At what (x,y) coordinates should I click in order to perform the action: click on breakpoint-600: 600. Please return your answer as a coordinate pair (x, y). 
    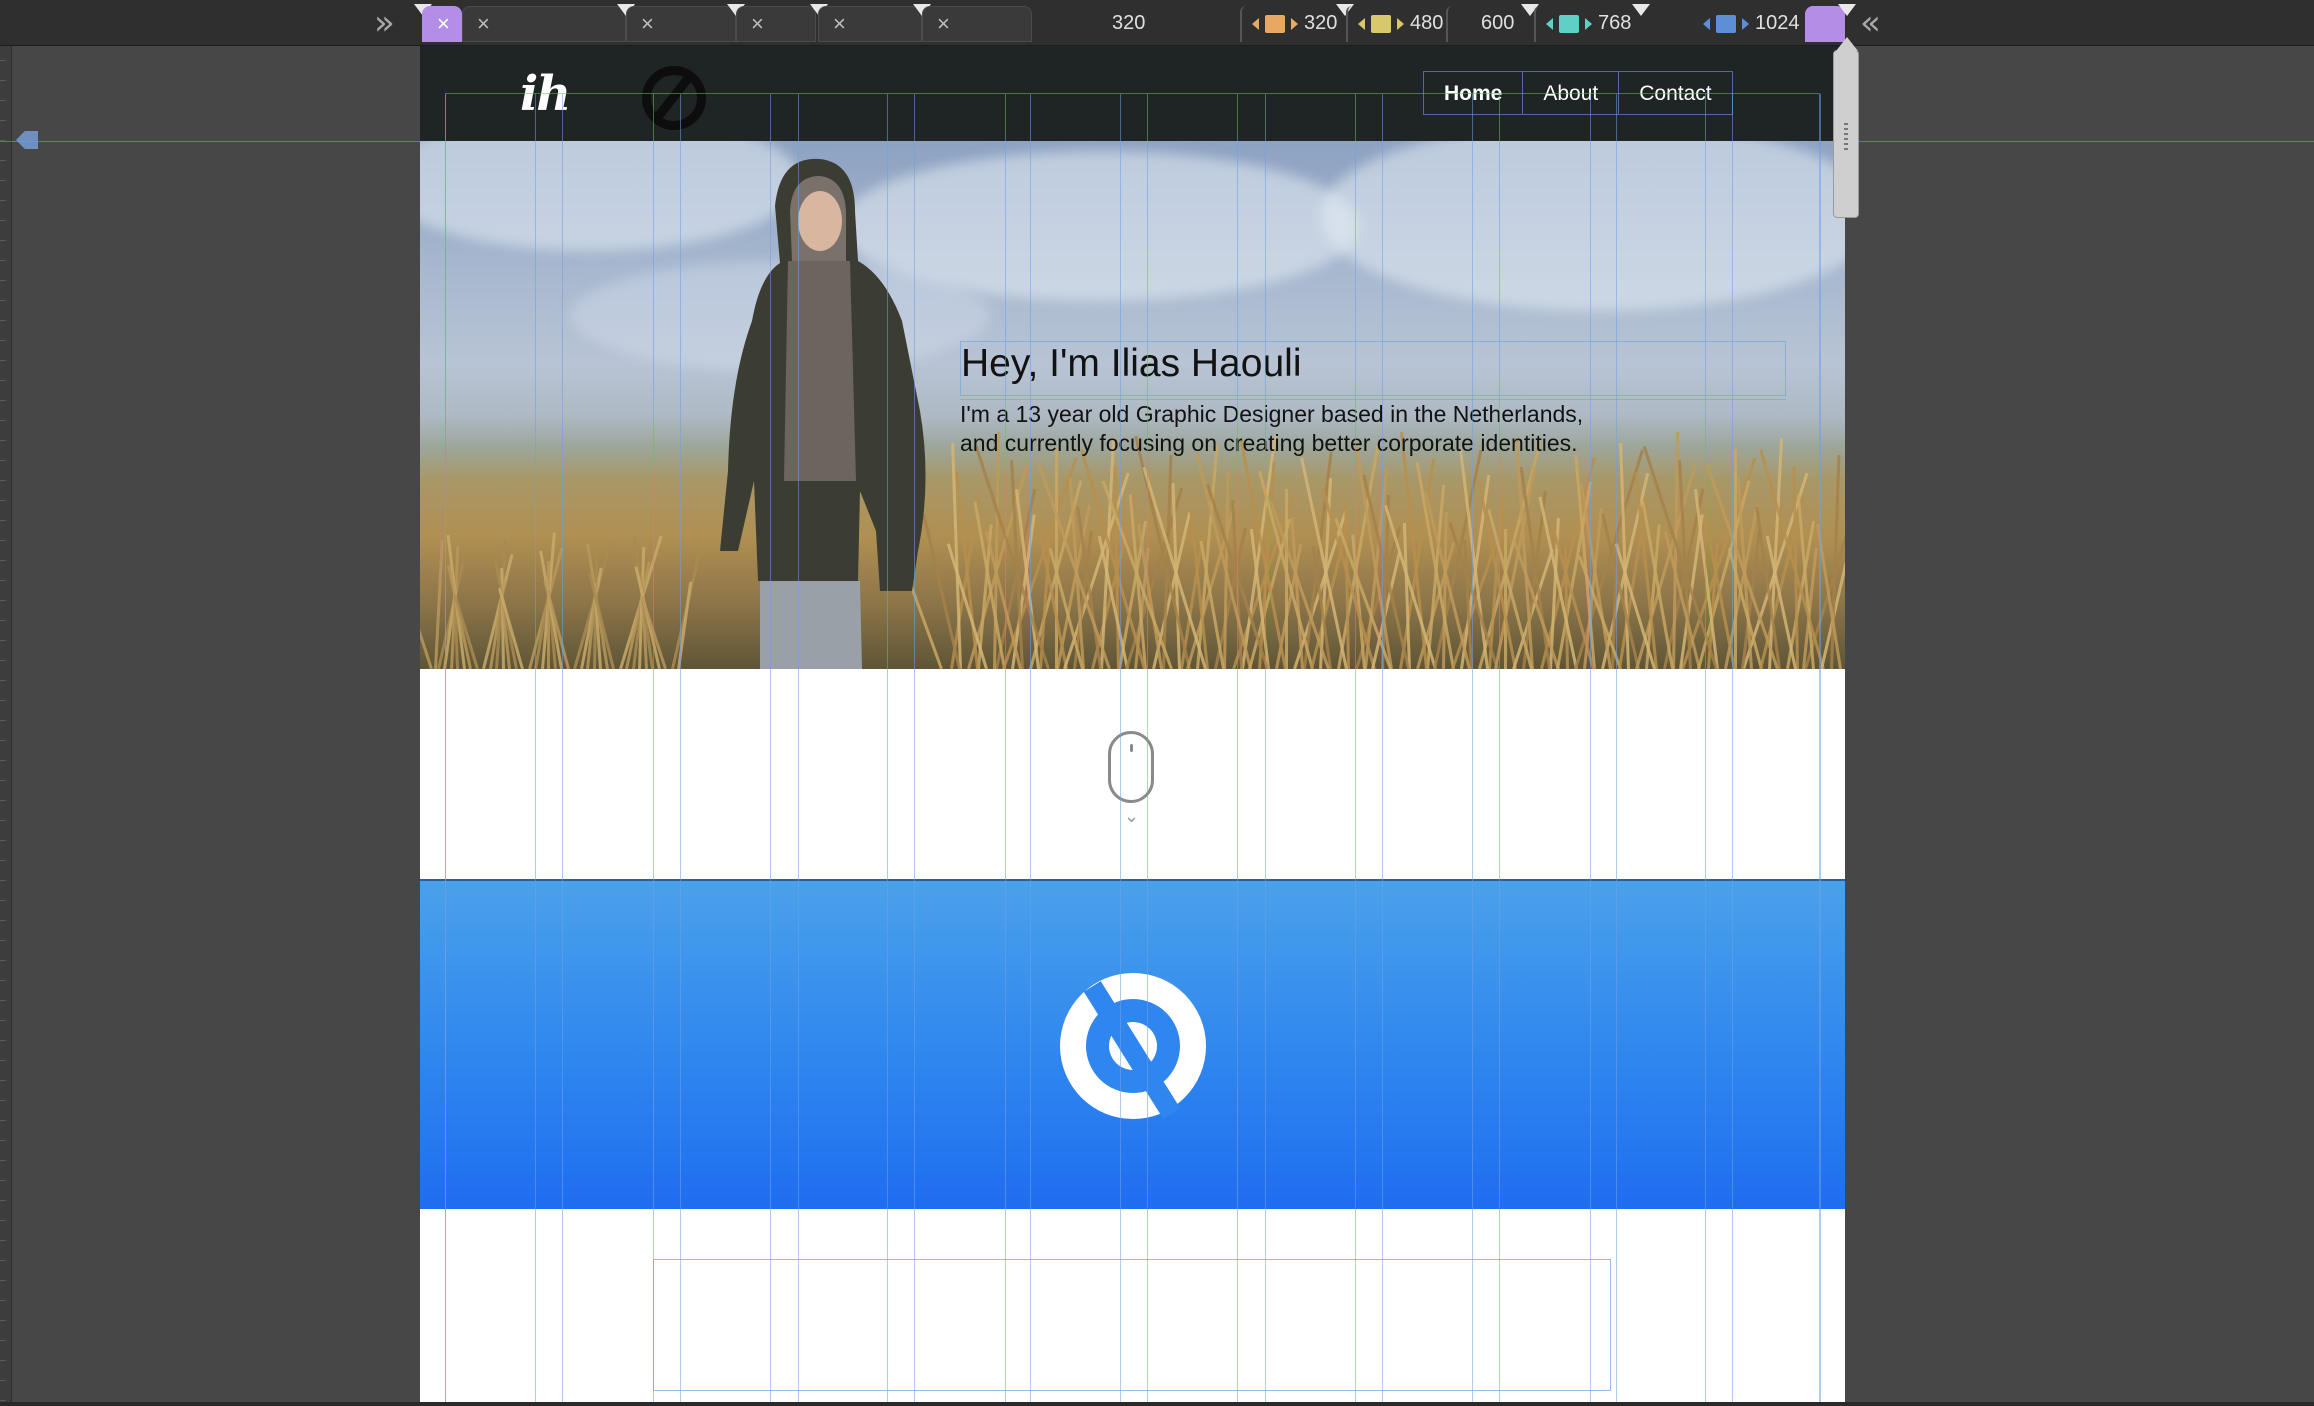
    Looking at the image, I should click on (1497, 23).